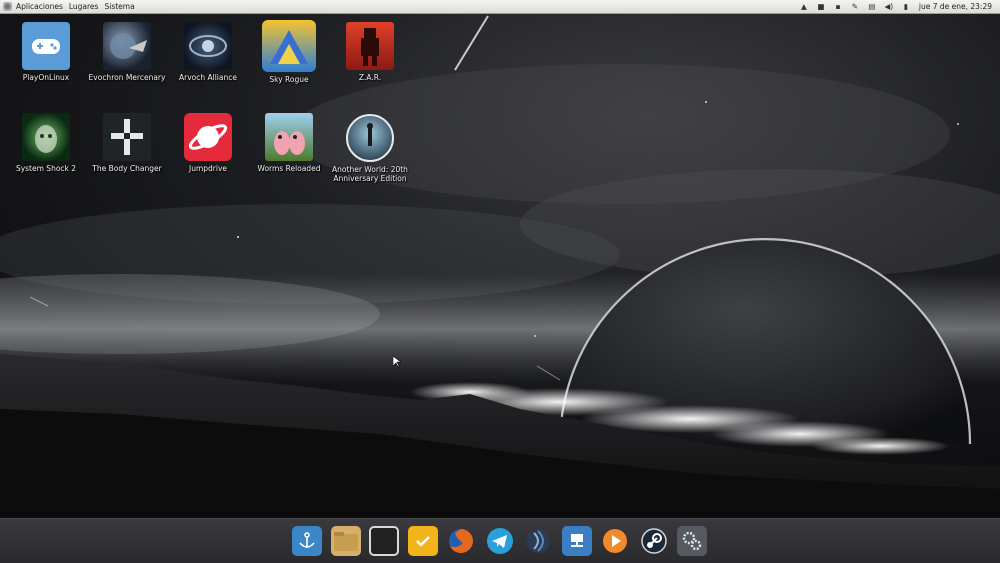 Image resolution: width=1000 pixels, height=563 pixels. What do you see at coordinates (654, 541) in the screenshot?
I see `steam-icon` at bounding box center [654, 541].